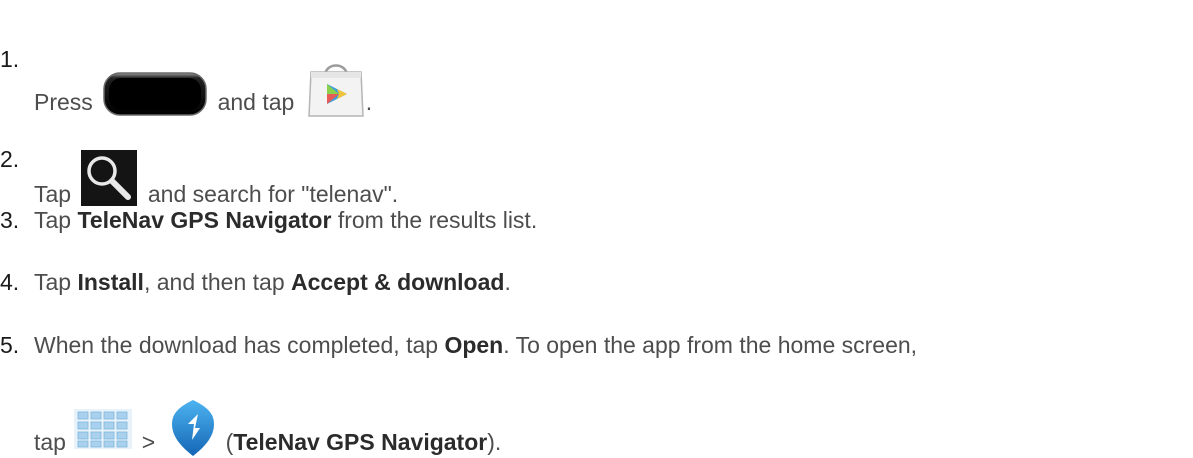 This screenshot has height=458, width=1193. Describe the element at coordinates (214, 282) in the screenshot. I see `step-4-text-then: , and then tap` at that location.